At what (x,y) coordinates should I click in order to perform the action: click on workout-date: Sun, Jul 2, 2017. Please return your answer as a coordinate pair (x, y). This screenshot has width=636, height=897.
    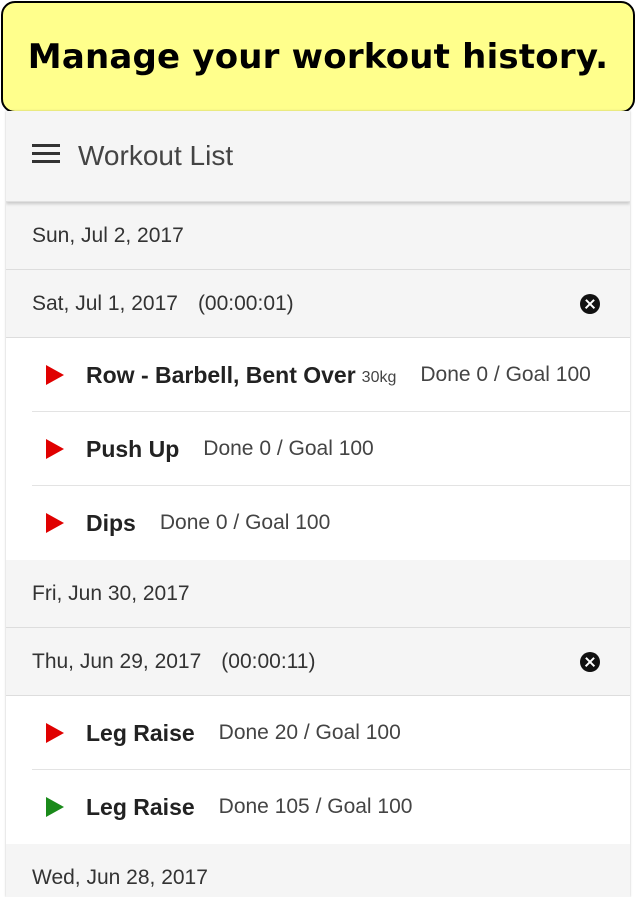
    Looking at the image, I should click on (108, 235).